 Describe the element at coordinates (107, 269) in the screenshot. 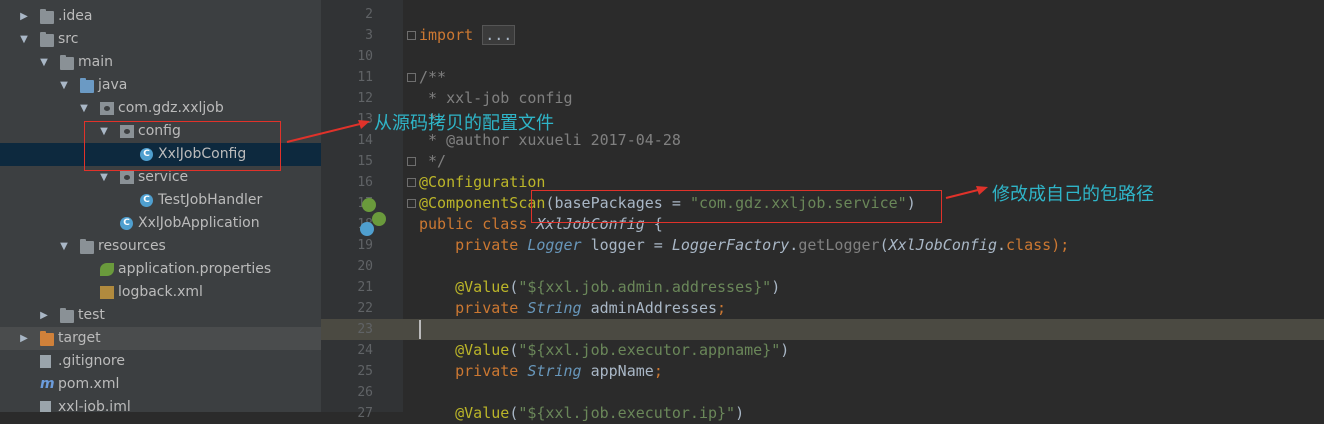

I see `spring-properties-icon` at that location.